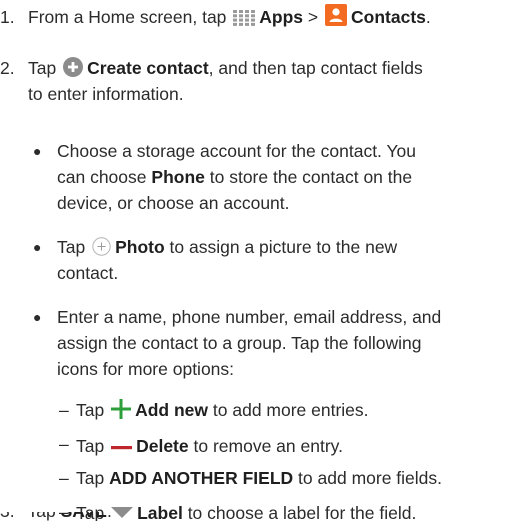 The height and width of the screenshot is (521, 517). What do you see at coordinates (258, 444) in the screenshot?
I see `subitem-delete: – Tap Delete to remove an entry.` at bounding box center [258, 444].